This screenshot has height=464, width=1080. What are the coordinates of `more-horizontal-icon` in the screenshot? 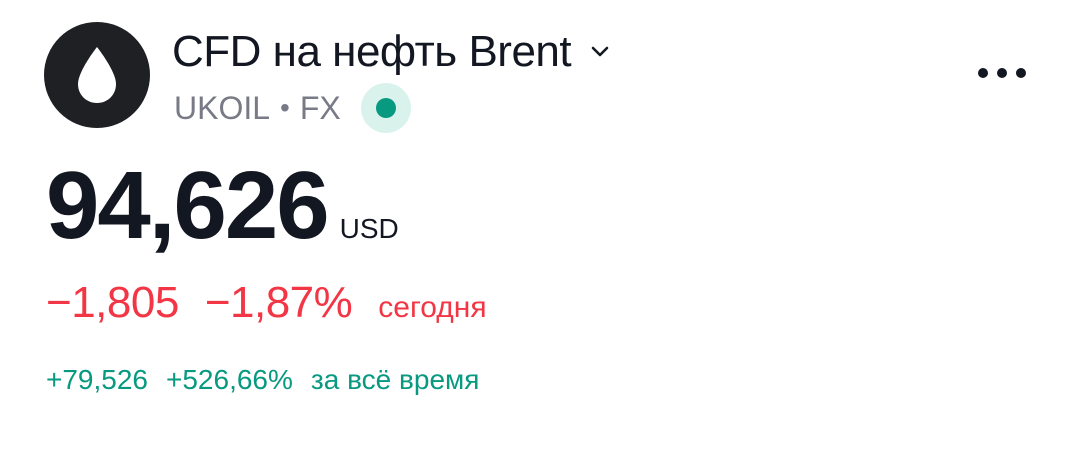 It's located at (1002, 73).